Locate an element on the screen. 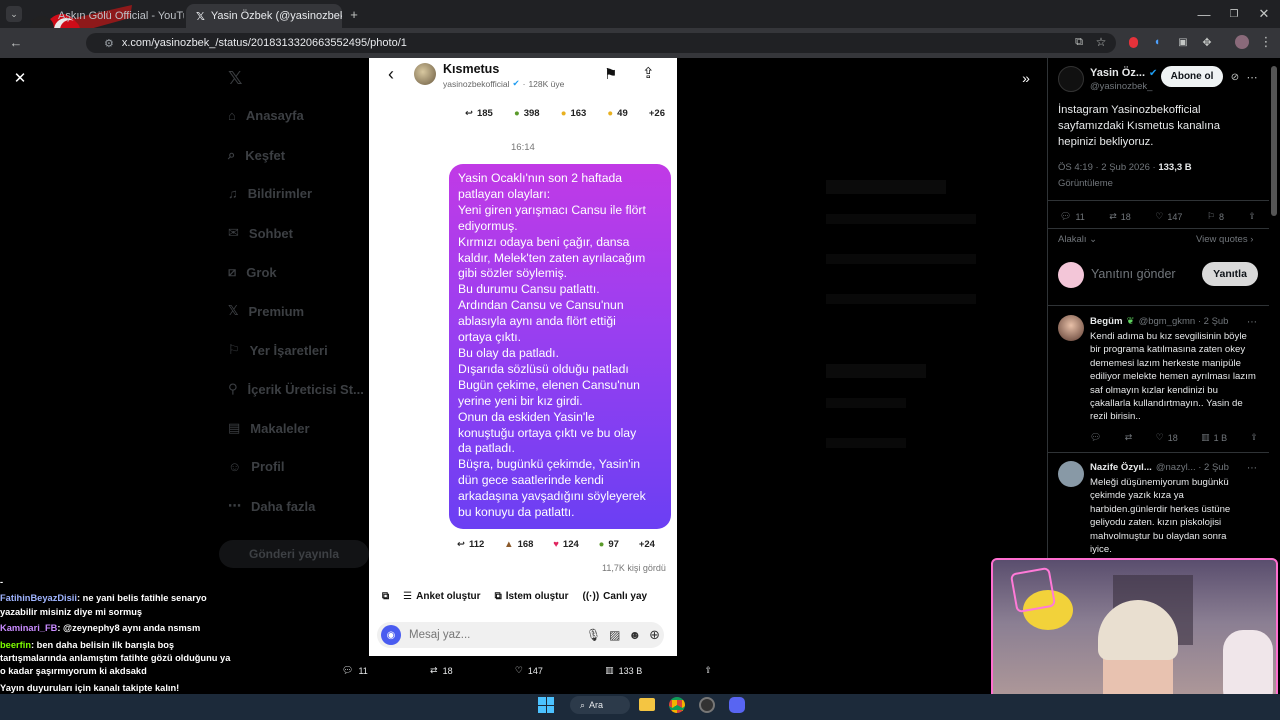 The image size is (1280, 720). poop-icon: ▲ is located at coordinates (509, 544).